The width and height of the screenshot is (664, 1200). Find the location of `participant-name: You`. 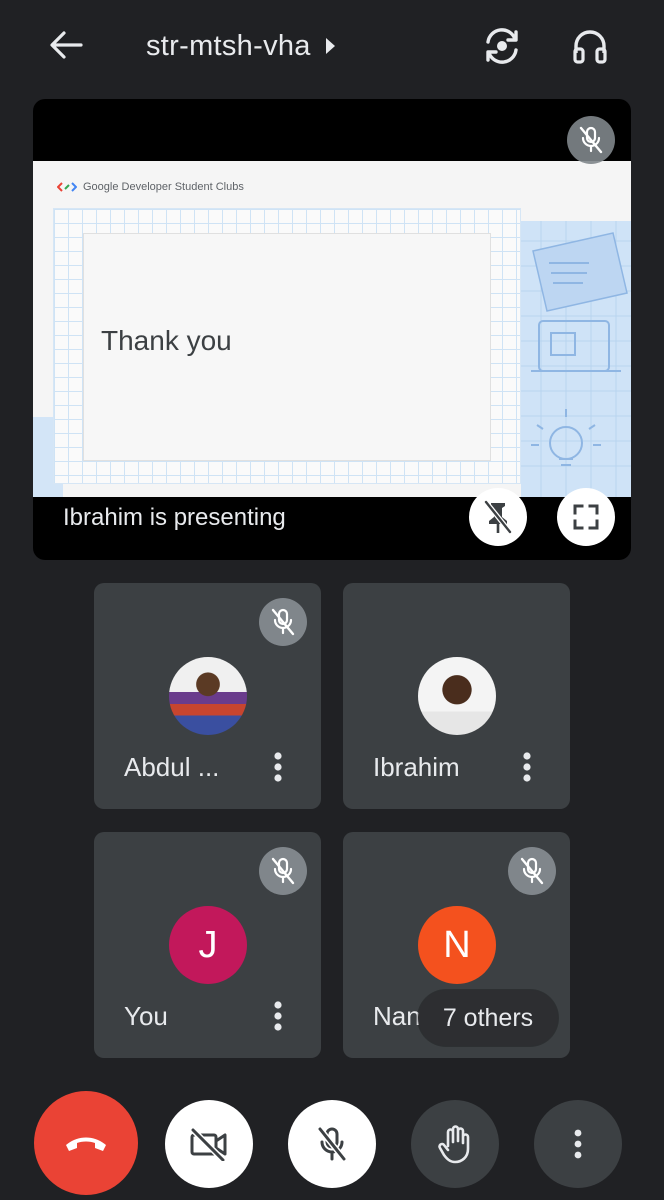

participant-name: You is located at coordinates (146, 1015).